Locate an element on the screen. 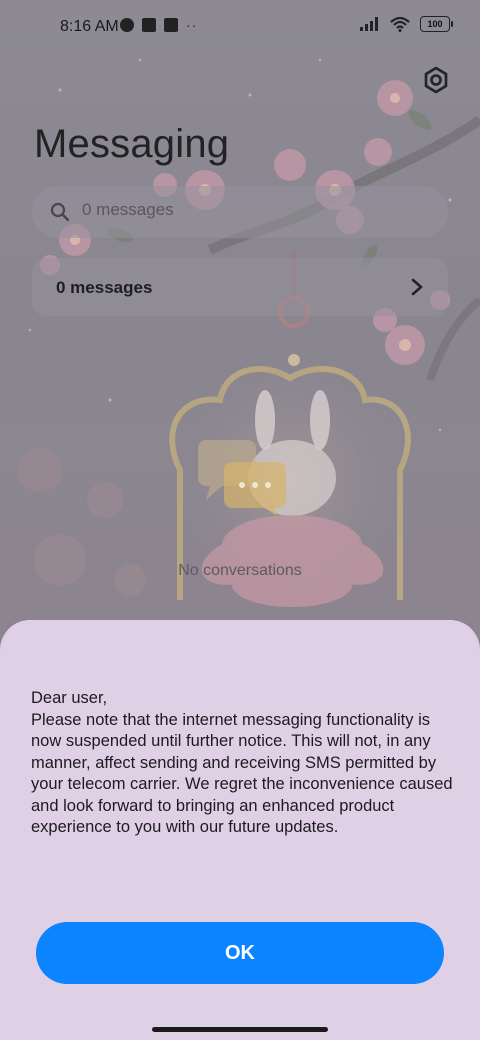 Image resolution: width=480 pixels, height=1040 pixels. signal-icon is located at coordinates (369, 24).